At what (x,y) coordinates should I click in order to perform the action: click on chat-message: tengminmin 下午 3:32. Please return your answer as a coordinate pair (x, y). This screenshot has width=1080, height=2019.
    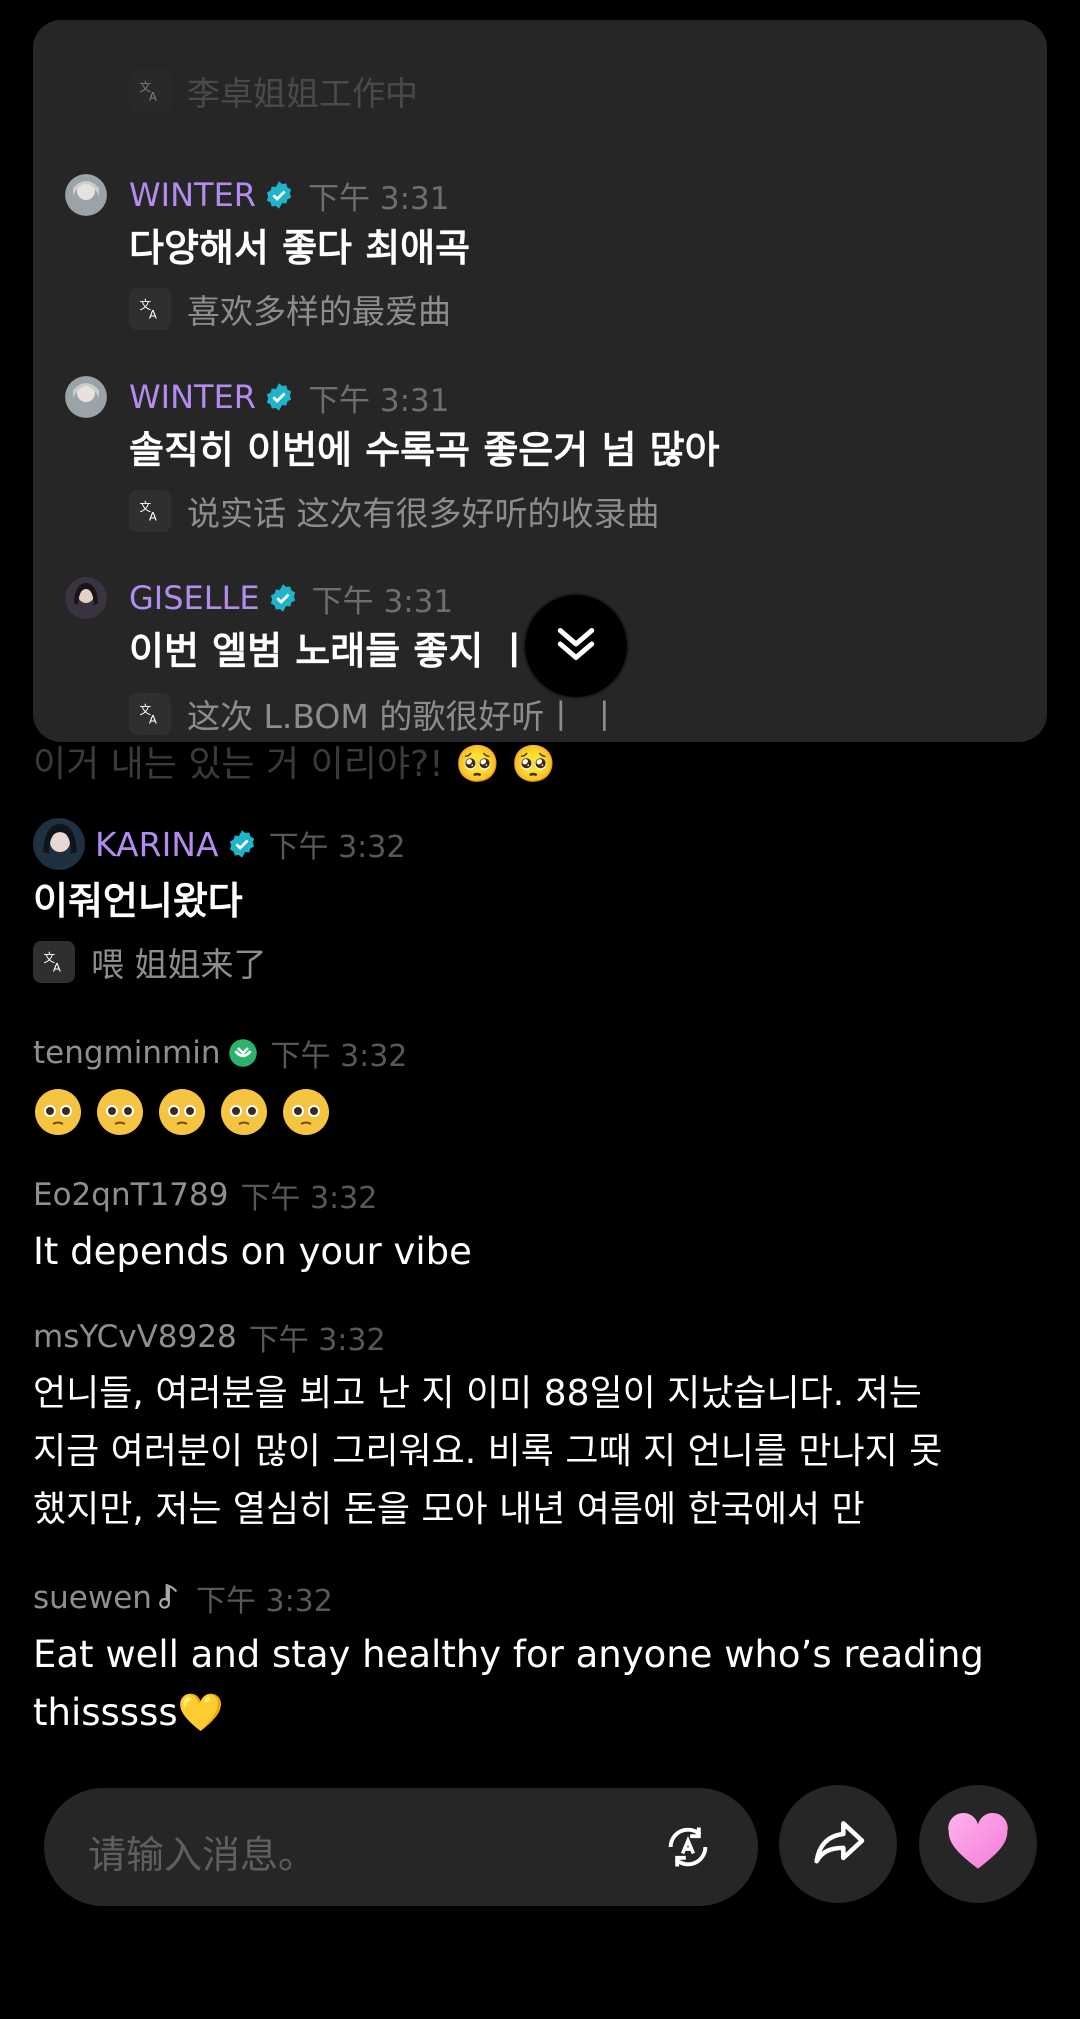
    Looking at the image, I should click on (540, 1084).